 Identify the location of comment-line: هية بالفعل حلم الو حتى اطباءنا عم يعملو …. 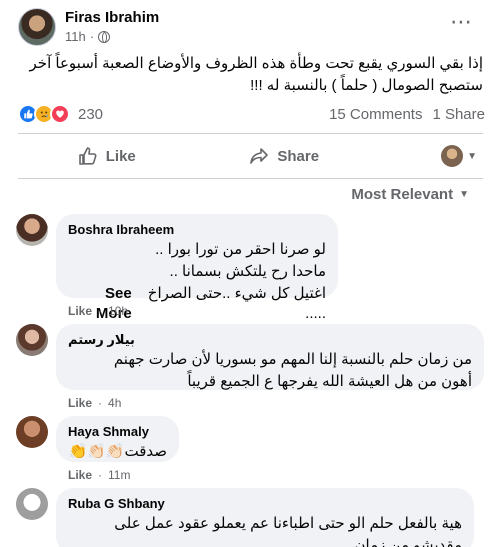
(288, 523).